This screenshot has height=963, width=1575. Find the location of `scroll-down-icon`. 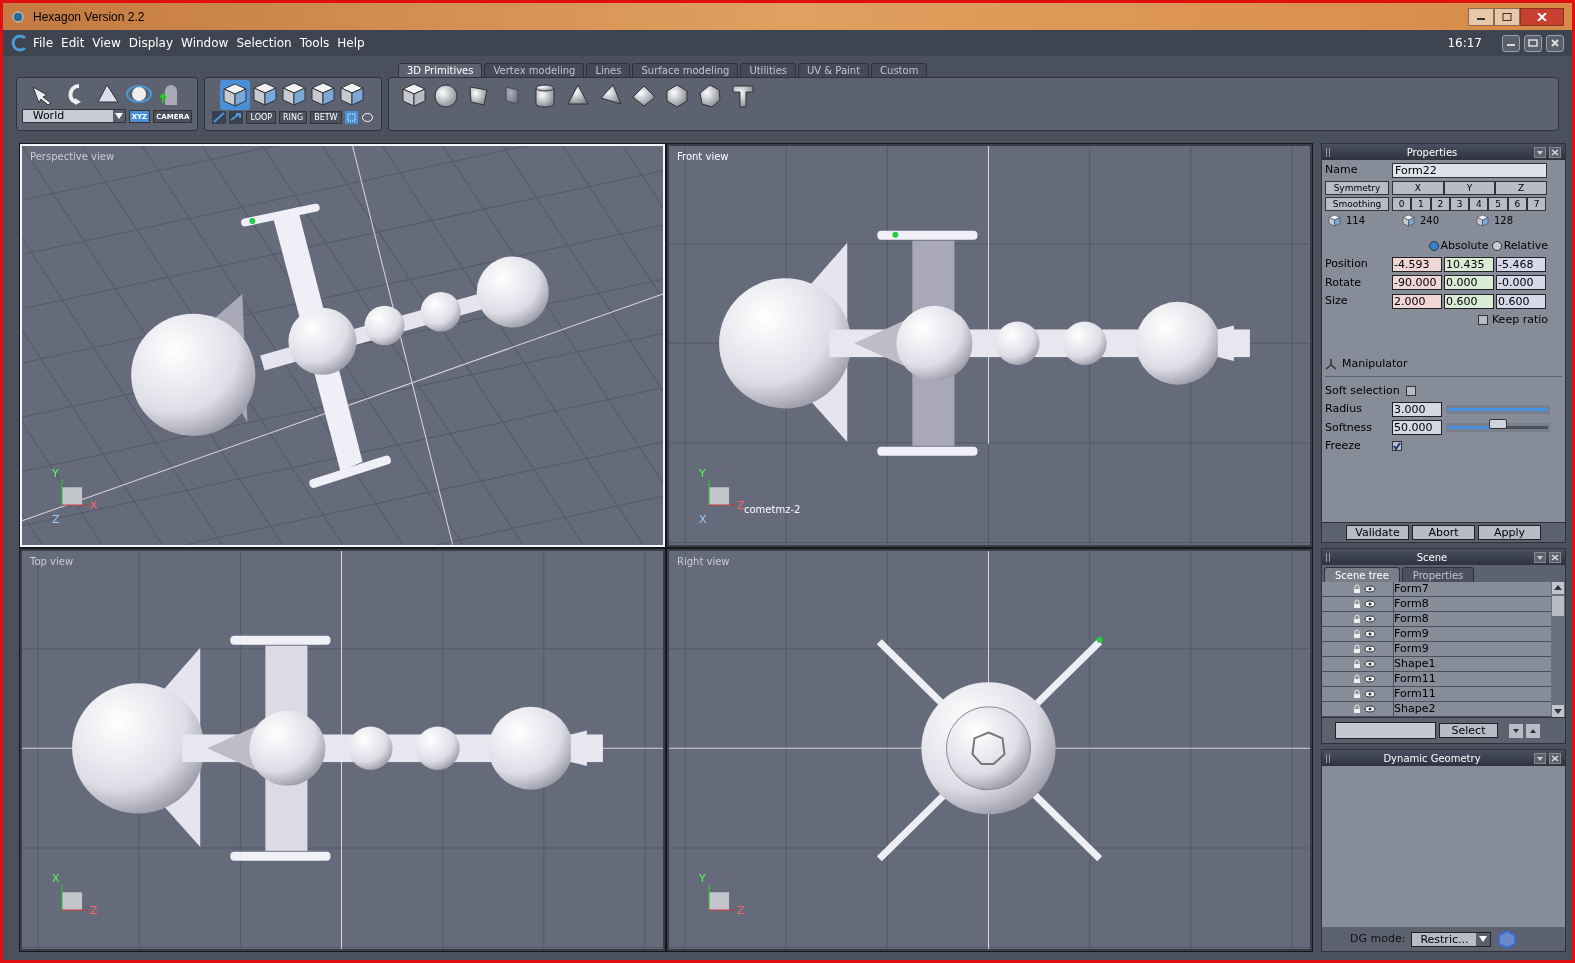

scroll-down-icon is located at coordinates (1558, 711).